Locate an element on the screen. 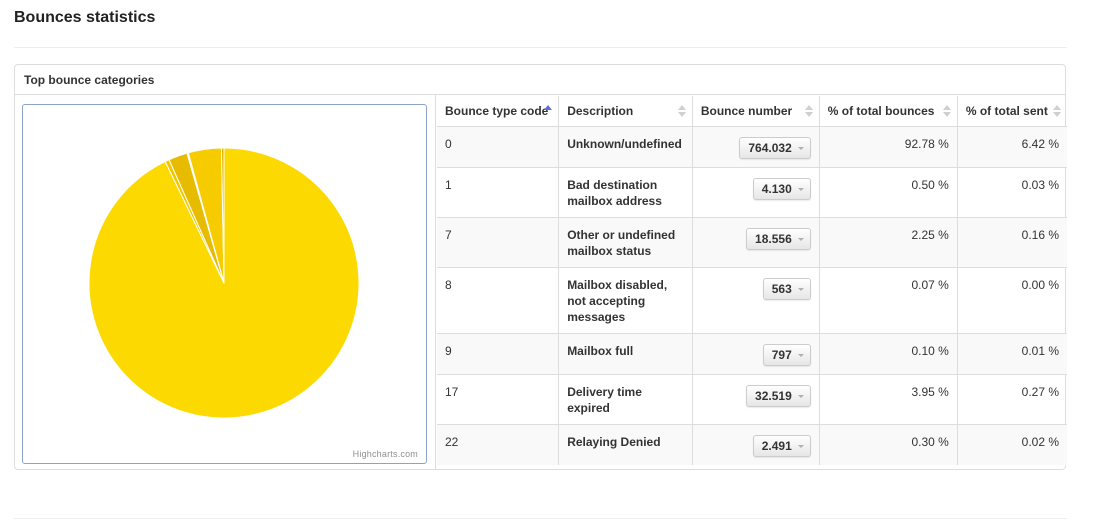 The width and height of the screenshot is (1097, 522). column-header-label: % of total sent is located at coordinates (1006, 110).